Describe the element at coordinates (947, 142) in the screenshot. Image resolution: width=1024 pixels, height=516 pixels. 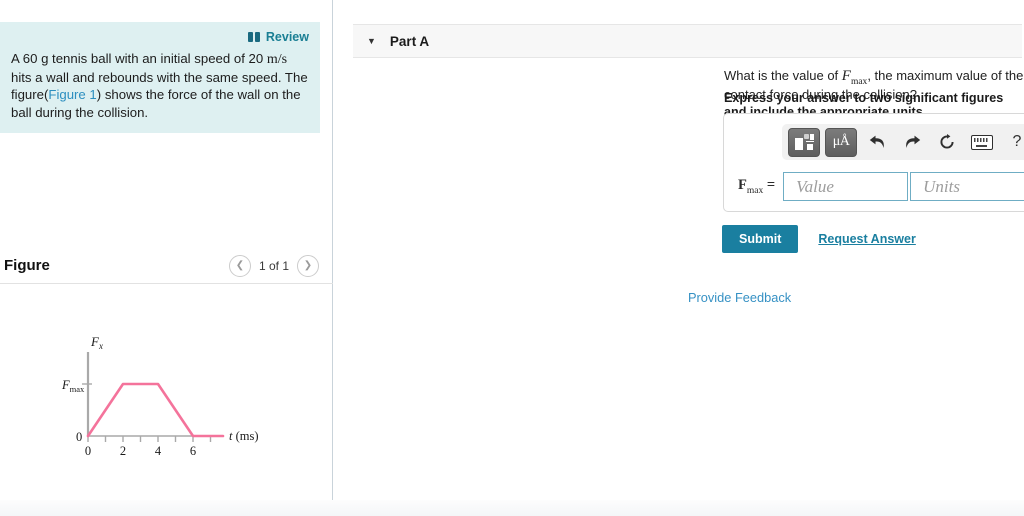
I see `reset-icon` at that location.